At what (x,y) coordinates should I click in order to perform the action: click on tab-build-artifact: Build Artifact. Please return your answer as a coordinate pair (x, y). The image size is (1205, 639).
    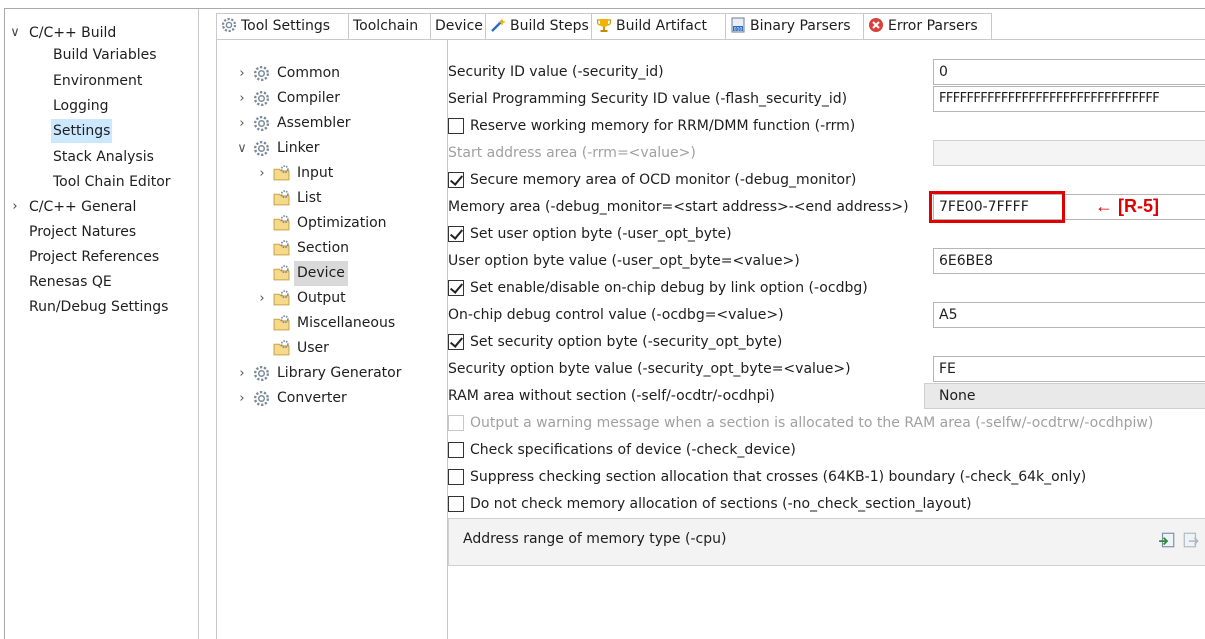
    Looking at the image, I should click on (659, 26).